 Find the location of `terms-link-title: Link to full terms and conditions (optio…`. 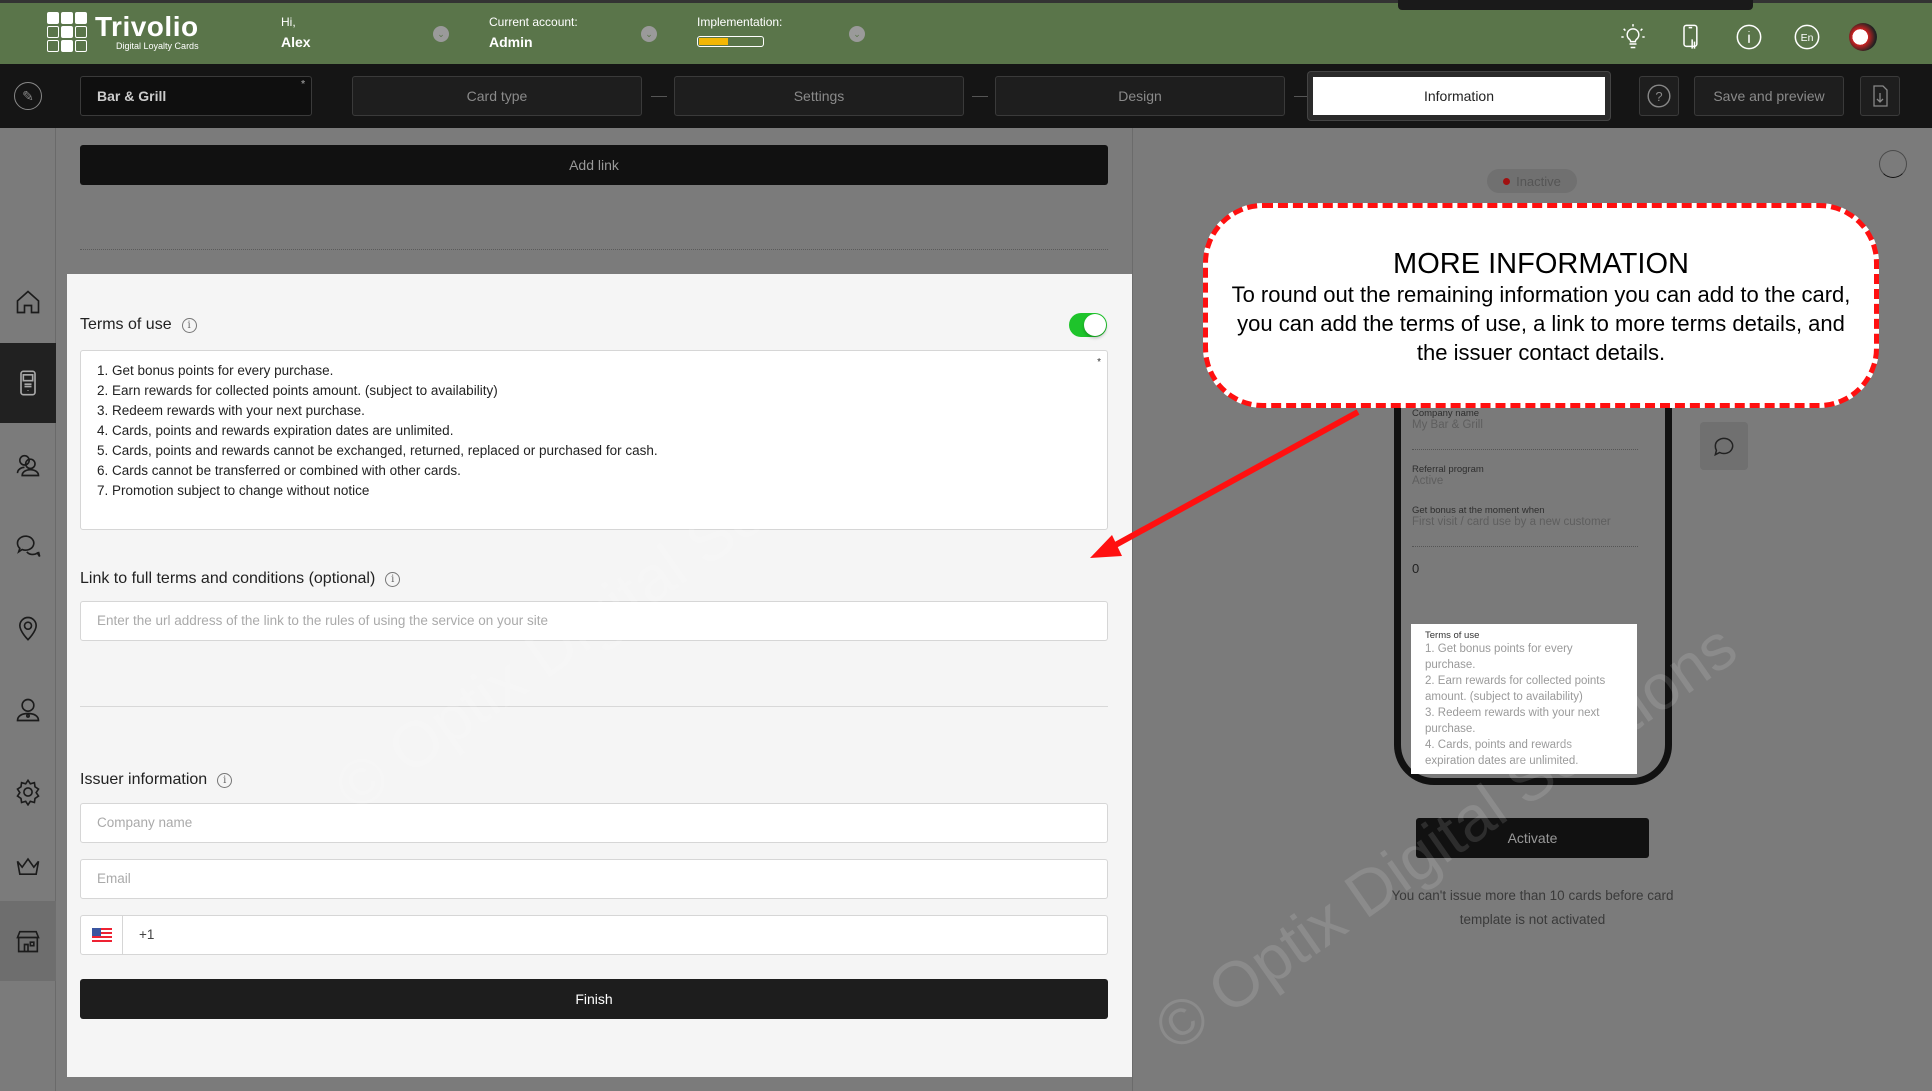

terms-link-title: Link to full terms and conditions (optio… is located at coordinates (228, 578).